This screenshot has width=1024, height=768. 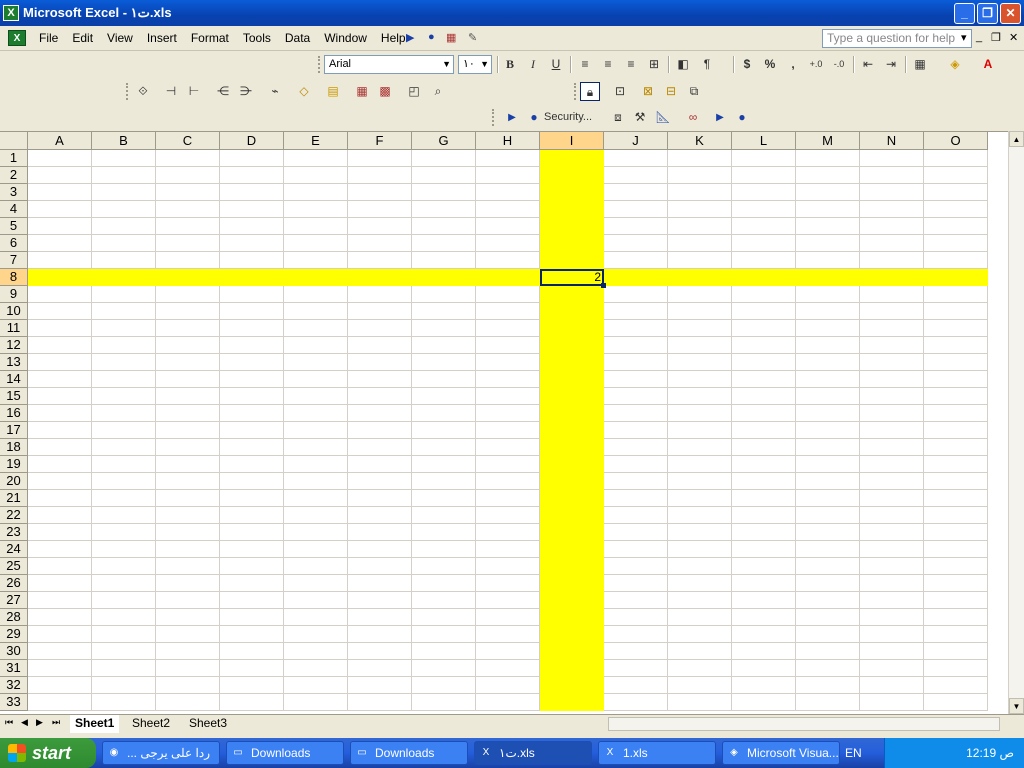 What do you see at coordinates (14, 481) in the screenshot?
I see `row-header: 20` at bounding box center [14, 481].